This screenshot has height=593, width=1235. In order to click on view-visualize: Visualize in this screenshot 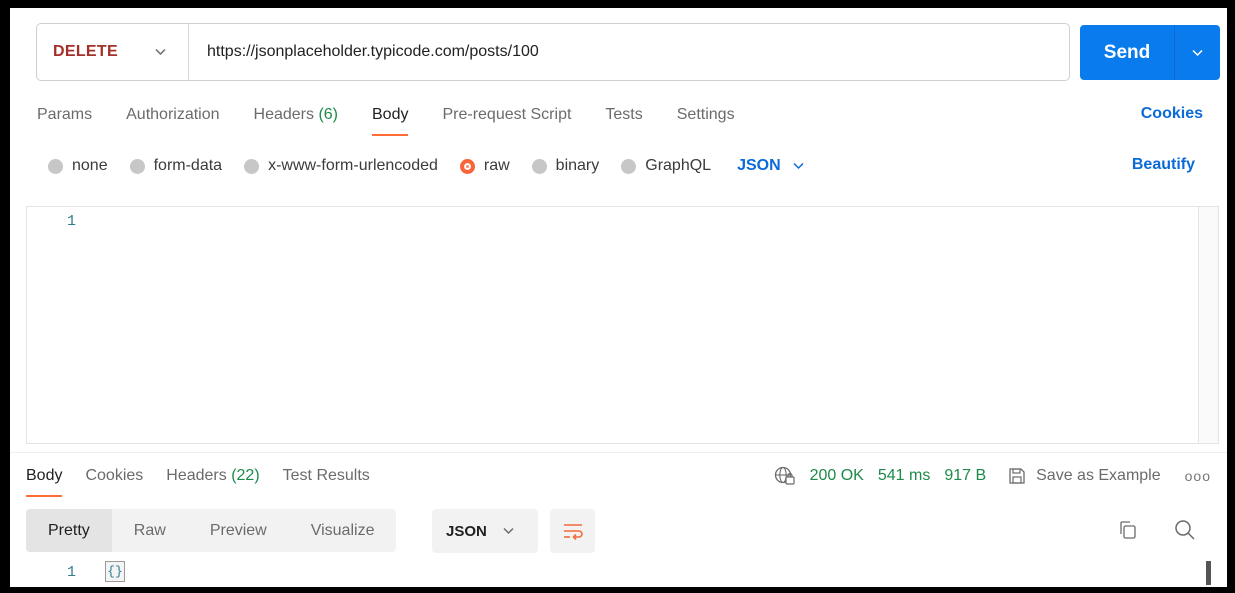, I will do `click(343, 530)`.